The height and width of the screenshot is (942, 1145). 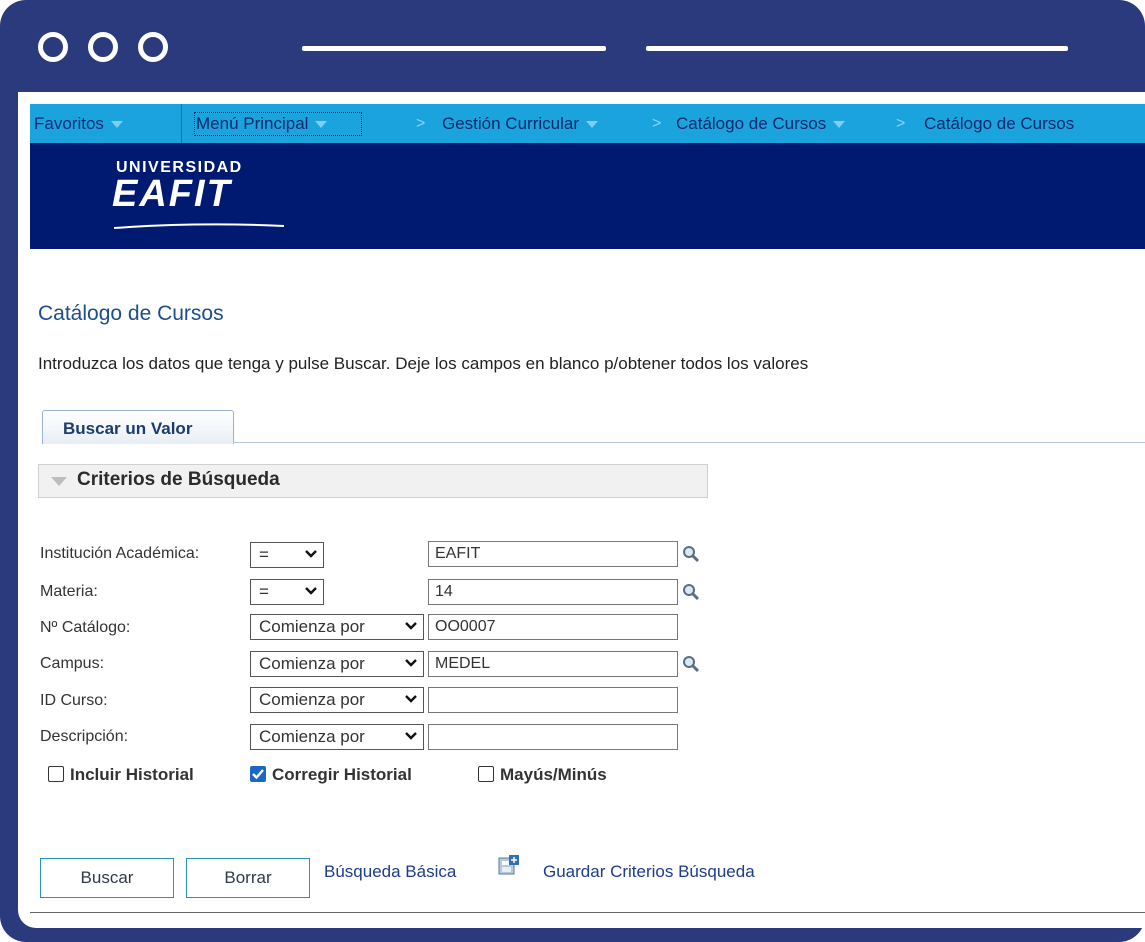 I want to click on catalog-number-input: OO0007, so click(x=553, y=627).